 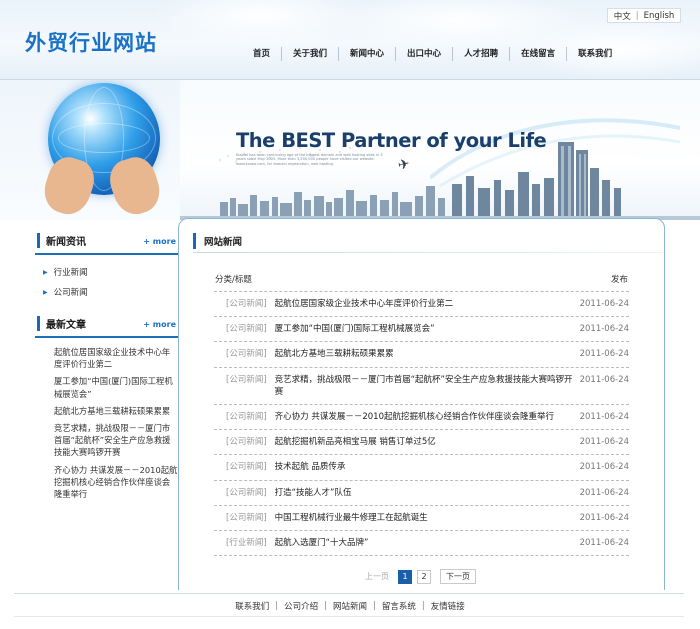 What do you see at coordinates (481, 54) in the screenshot?
I see `nav-jobs: 人才招聘` at bounding box center [481, 54].